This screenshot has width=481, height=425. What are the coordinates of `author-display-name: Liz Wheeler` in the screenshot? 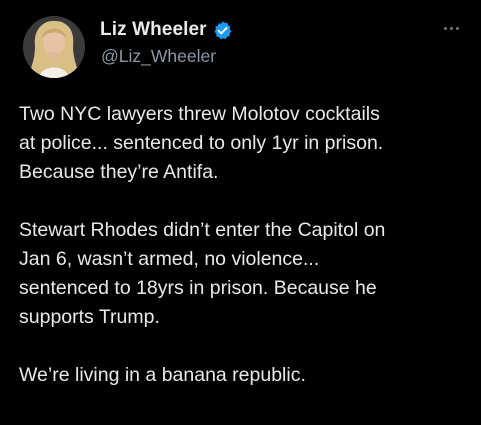 It's located at (153, 30).